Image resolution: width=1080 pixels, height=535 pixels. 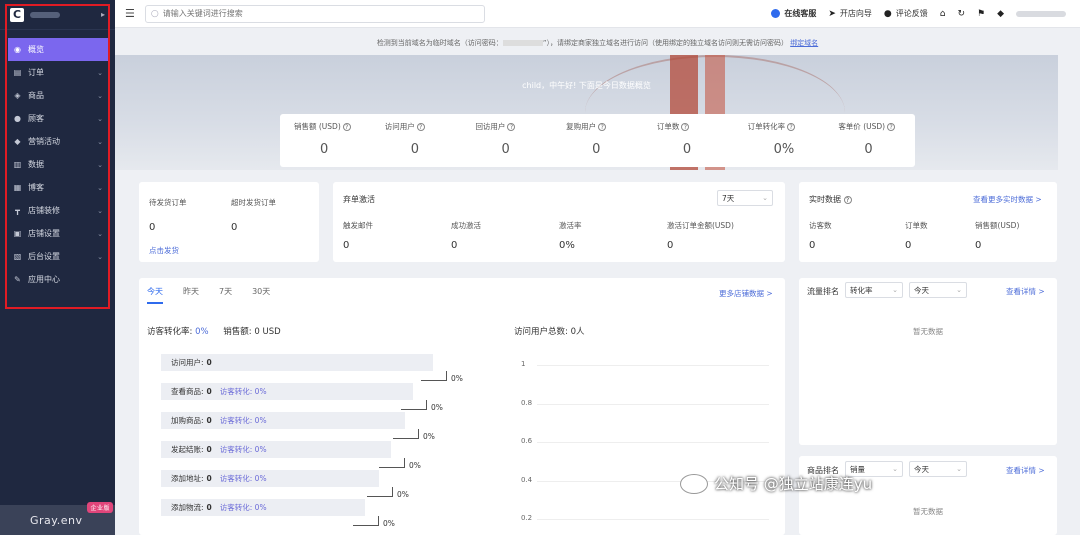 I want to click on paper-plane-icon: ➤, so click(x=832, y=13).